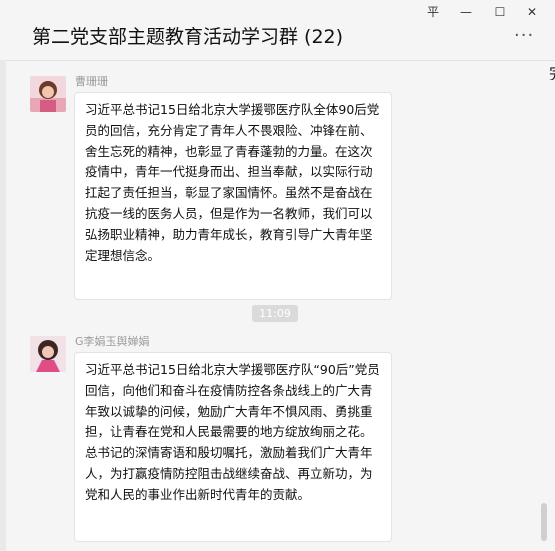 This screenshot has width=555, height=551. Describe the element at coordinates (275, 313) in the screenshot. I see `timestamp-badge: 11:09` at that location.